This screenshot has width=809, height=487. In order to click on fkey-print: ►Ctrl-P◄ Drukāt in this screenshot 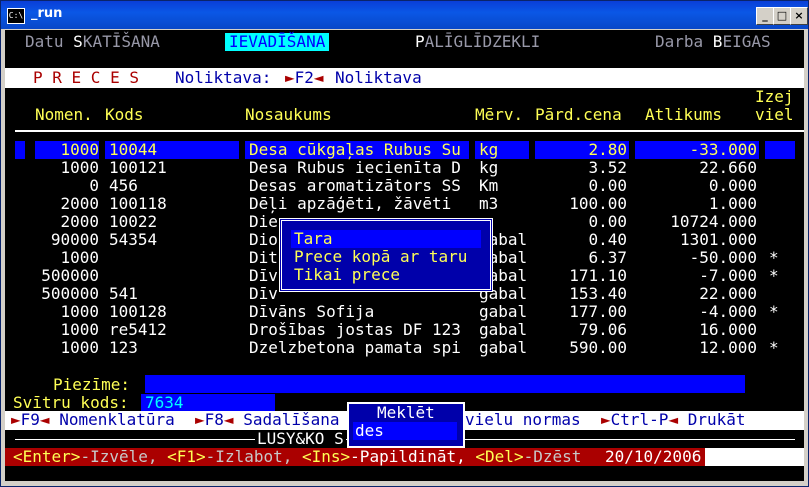, I will do `click(673, 420)`.